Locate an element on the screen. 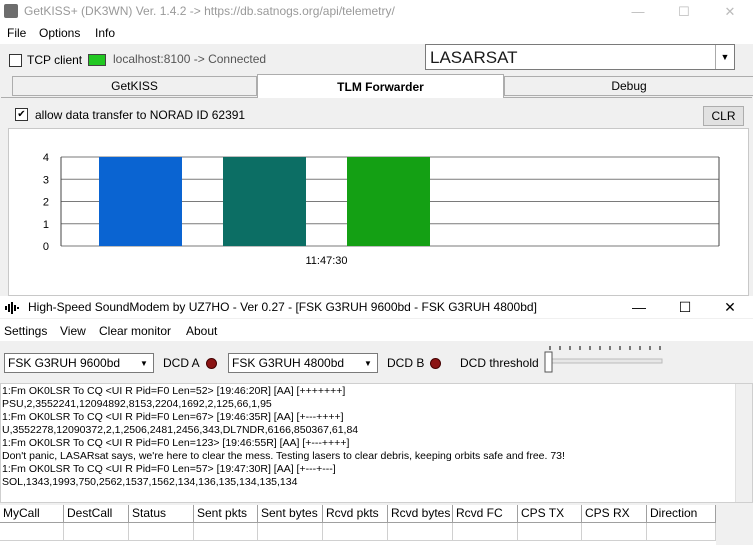  monitor-scrollbar is located at coordinates (743, 443).